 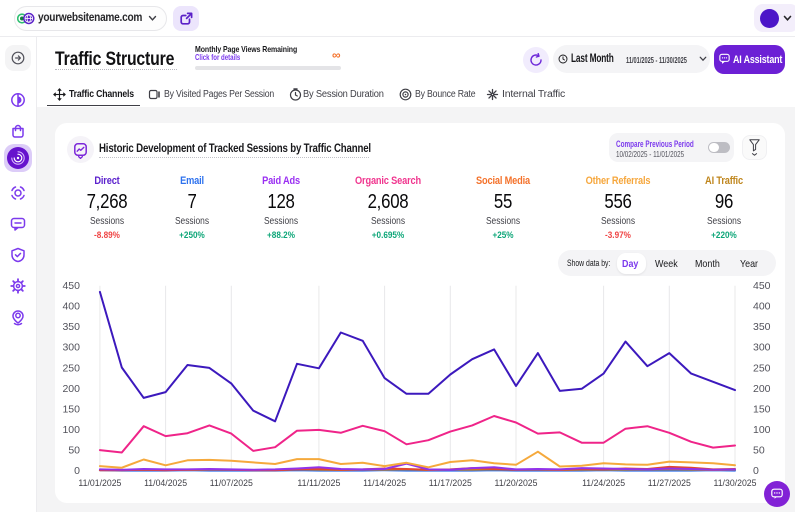 I want to click on svg-text: 11/30/2025, so click(x=735, y=483).